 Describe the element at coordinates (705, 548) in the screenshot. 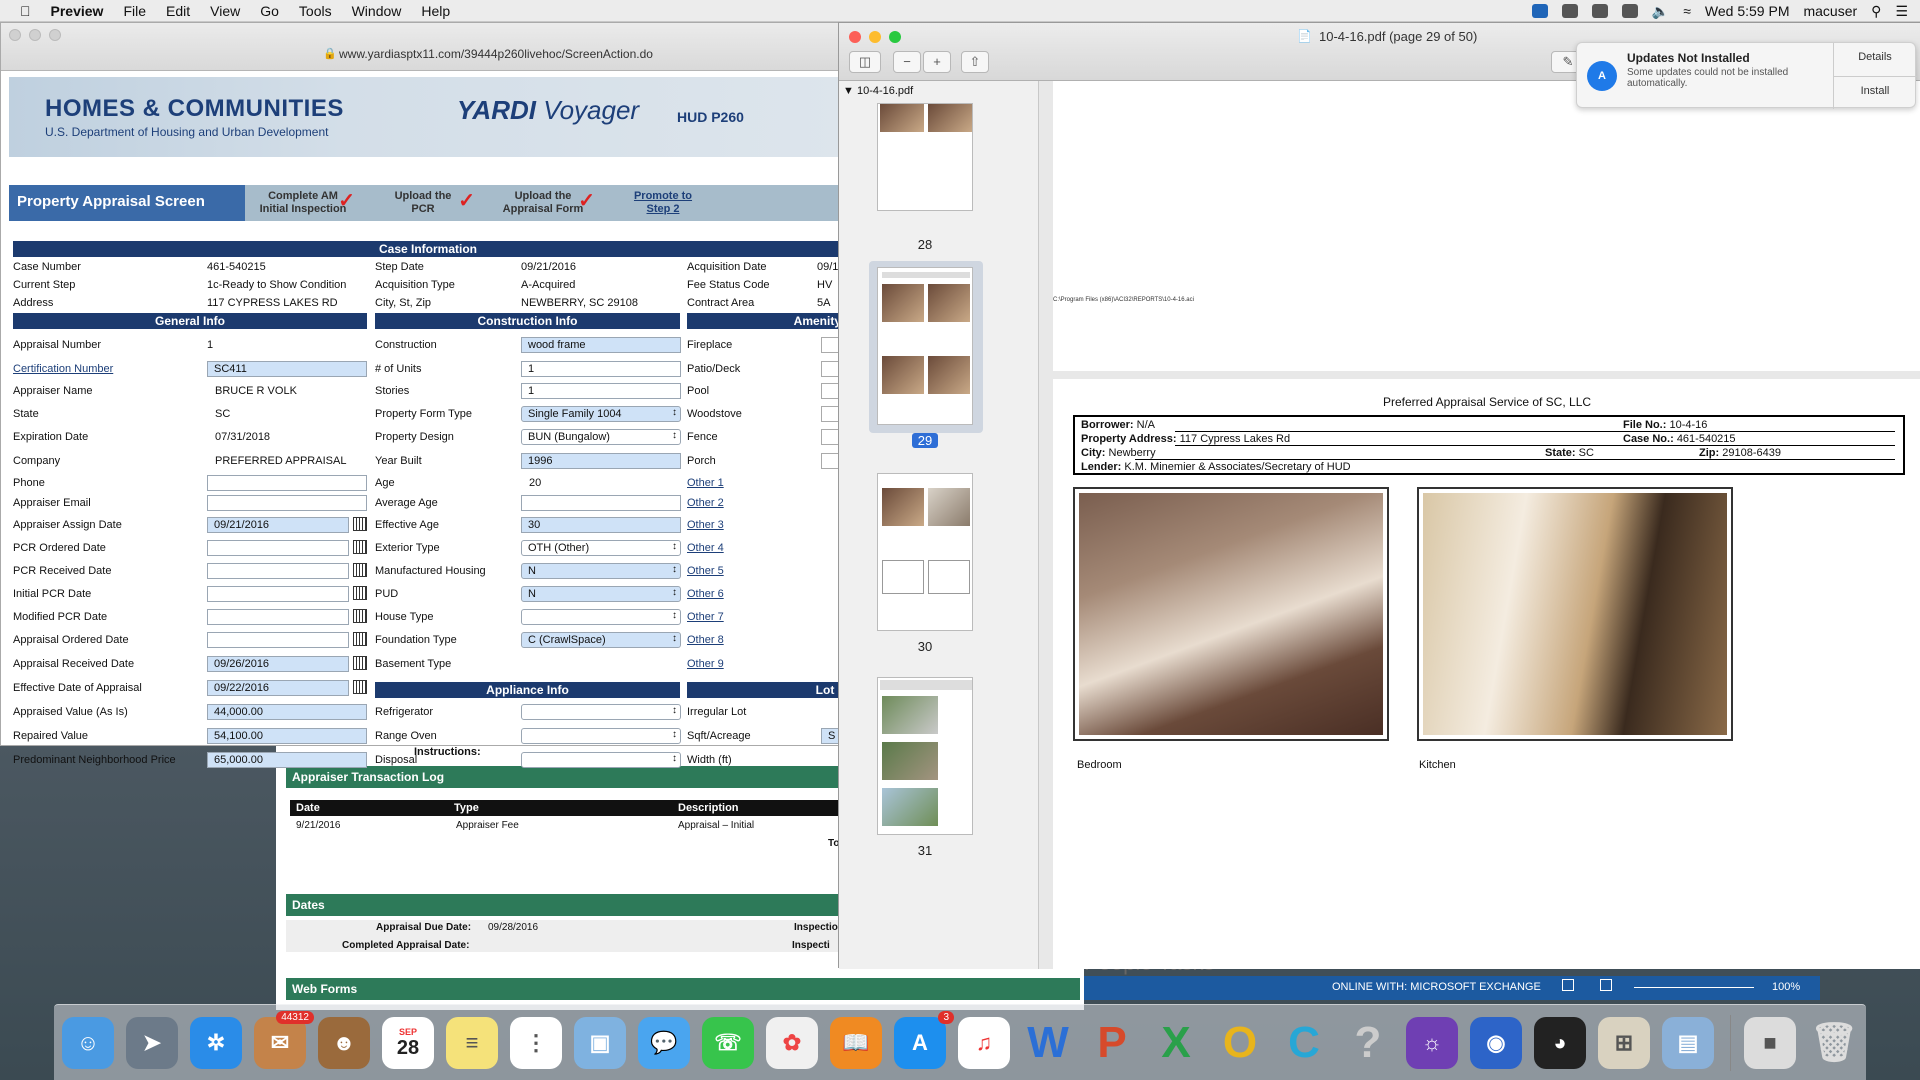

I see `other-4-link: Other 4` at that location.